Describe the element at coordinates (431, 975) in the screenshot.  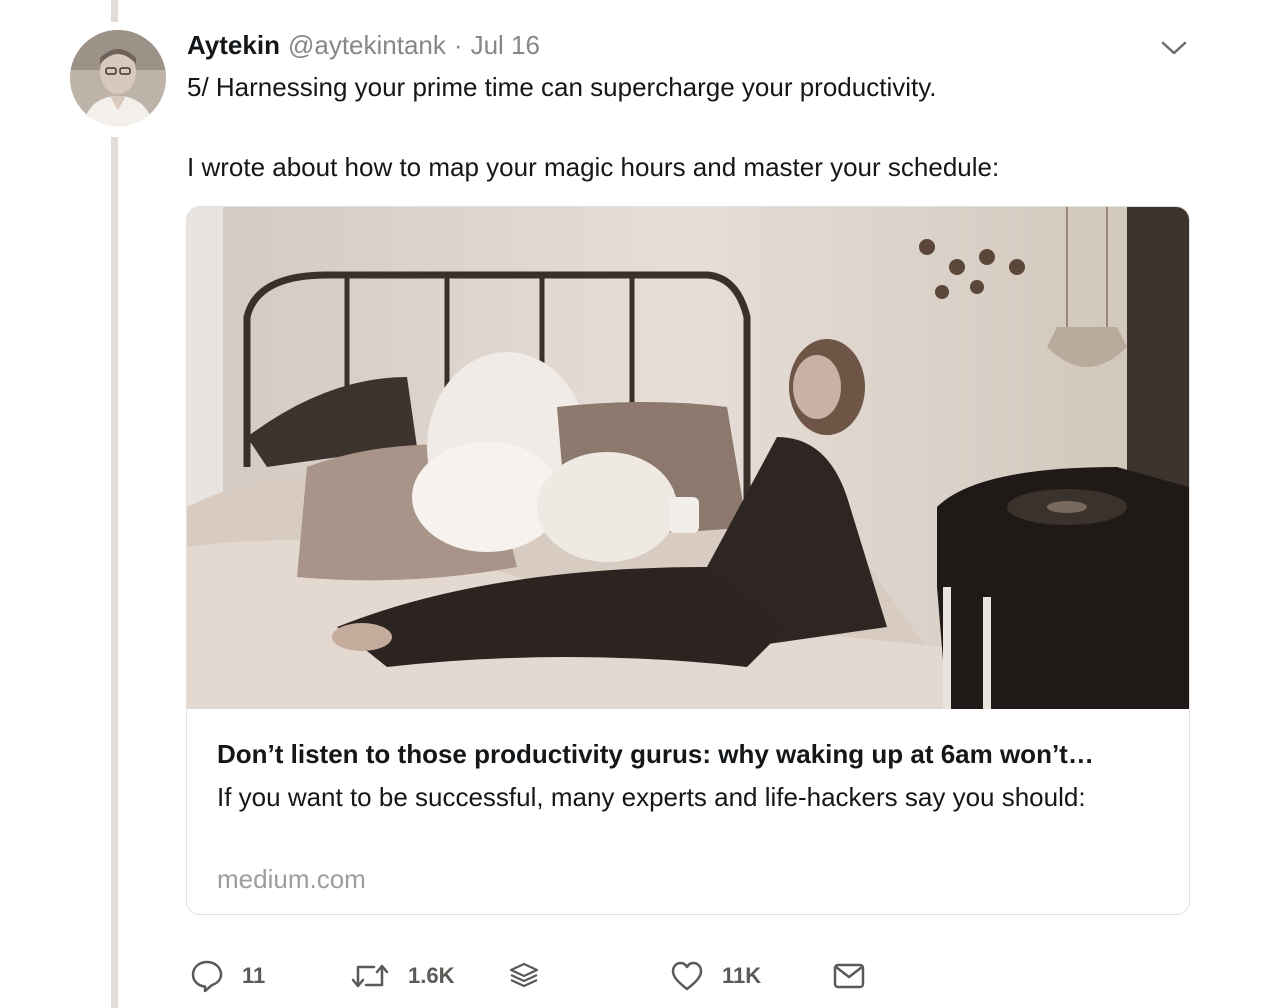
I see `retweet-count: 1.6K` at that location.